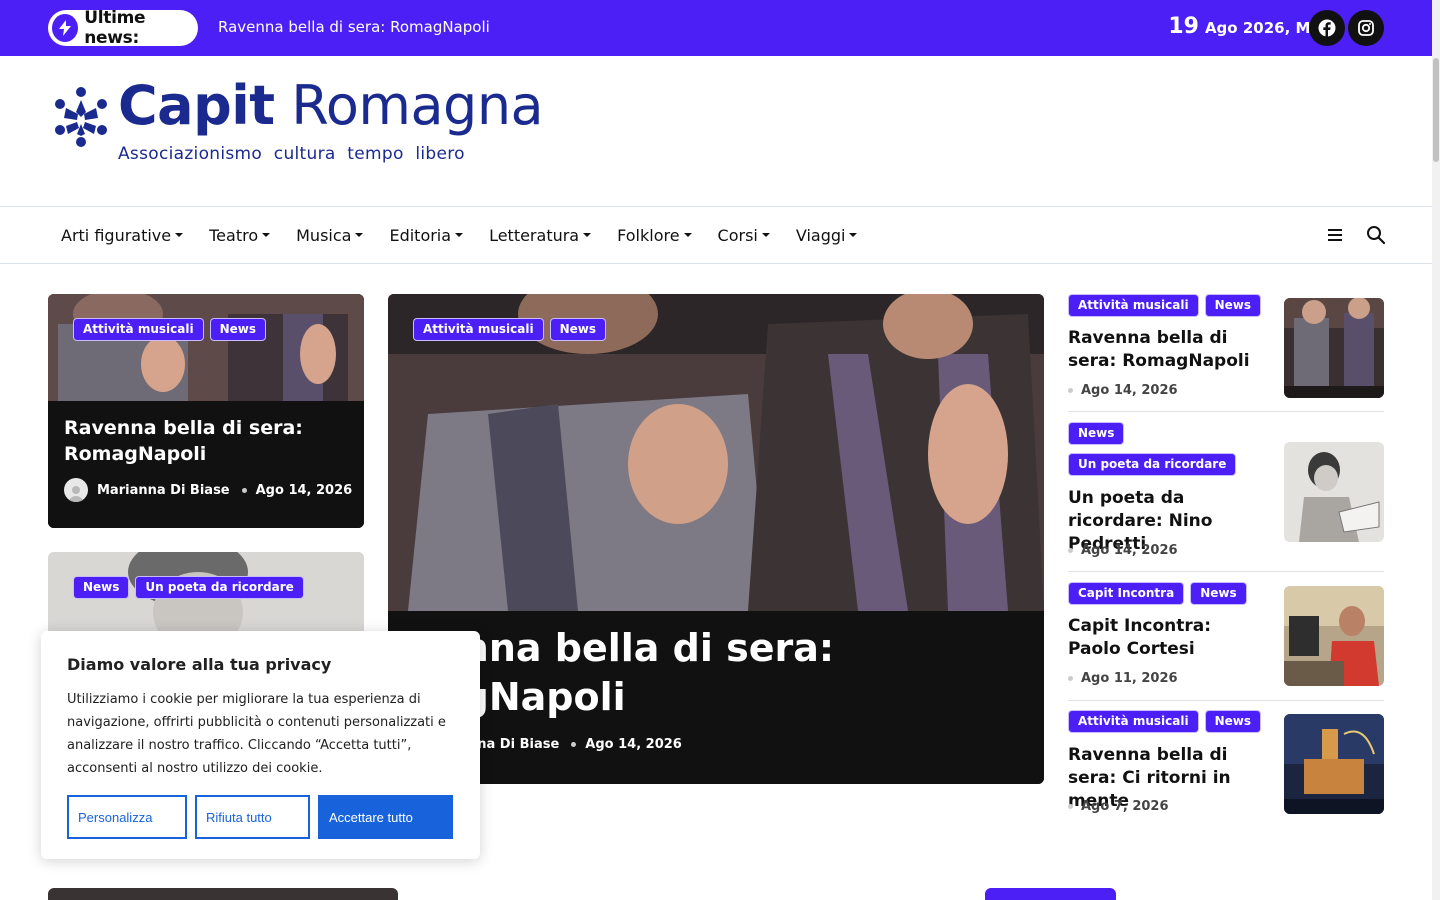  What do you see at coordinates (654, 235) in the screenshot?
I see `nav-item-folklore: Folklore` at bounding box center [654, 235].